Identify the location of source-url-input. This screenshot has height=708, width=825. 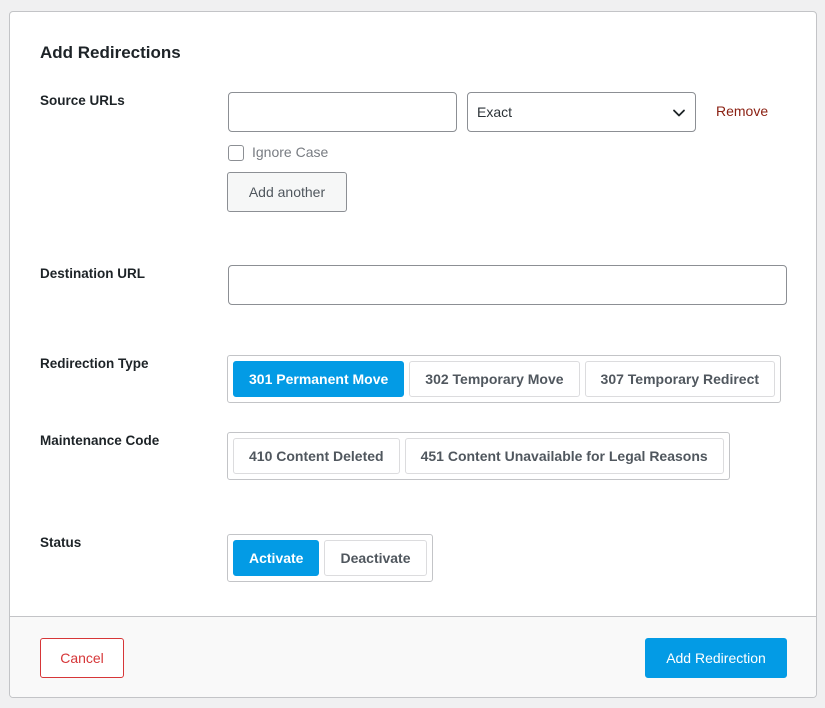
(342, 112).